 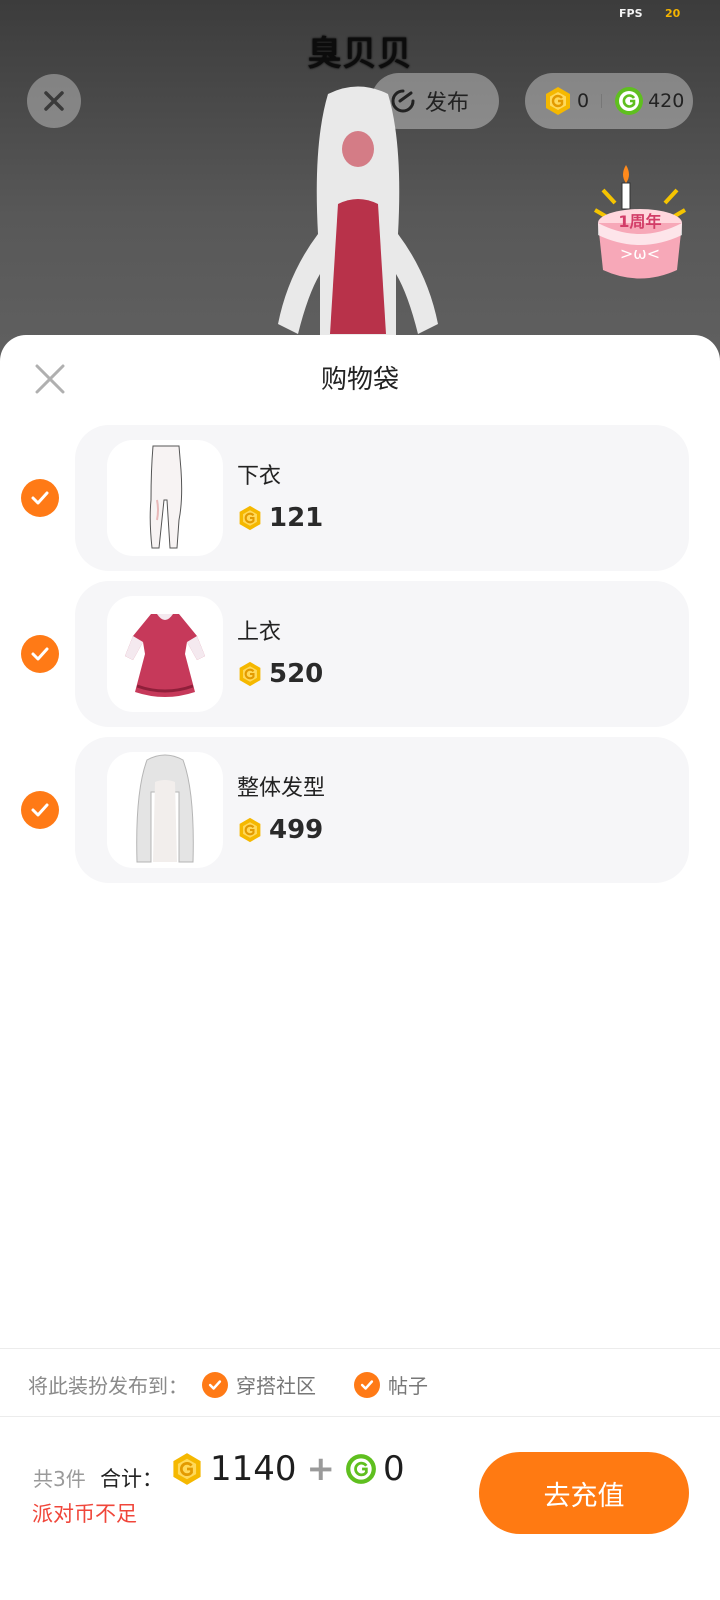 I want to click on item-price: 520, so click(x=280, y=674).